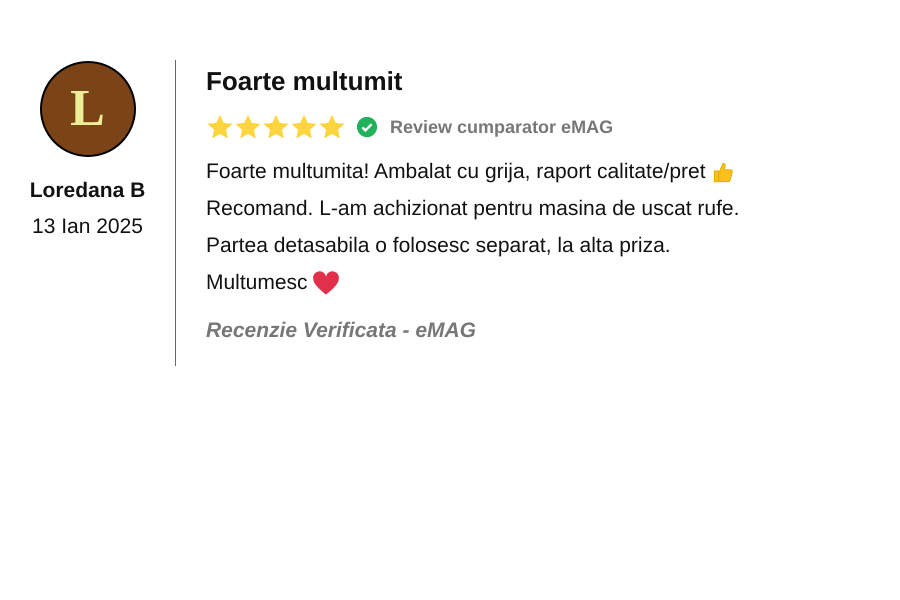 Image resolution: width=900 pixels, height=600 pixels. I want to click on review-text: Multumesc, so click(257, 283).